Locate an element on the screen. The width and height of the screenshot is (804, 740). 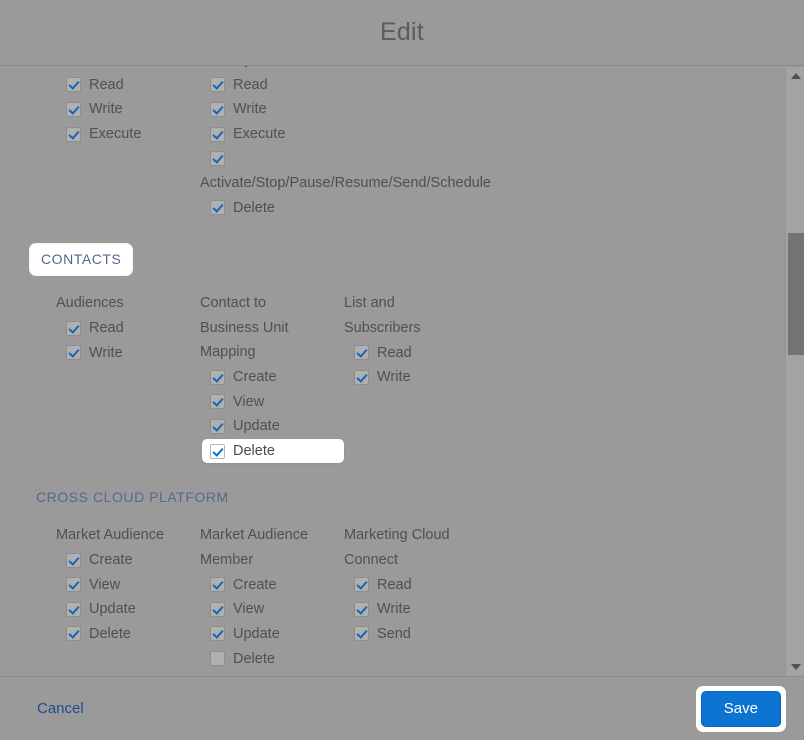
checkbox-row-mcc-read: Read is located at coordinates (421, 585).